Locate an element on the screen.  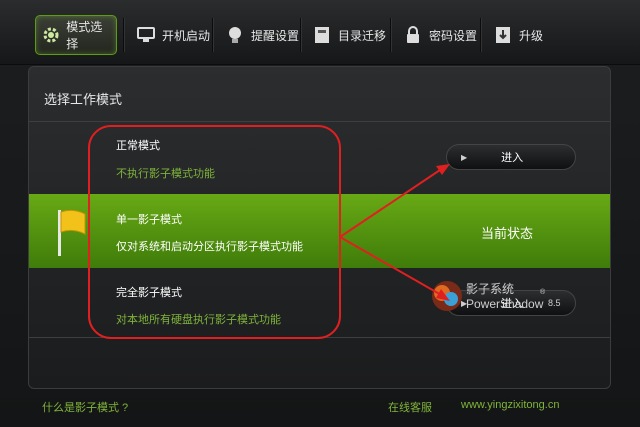
enter-normal-mode-button: ▶ 进入 is located at coordinates (511, 157).